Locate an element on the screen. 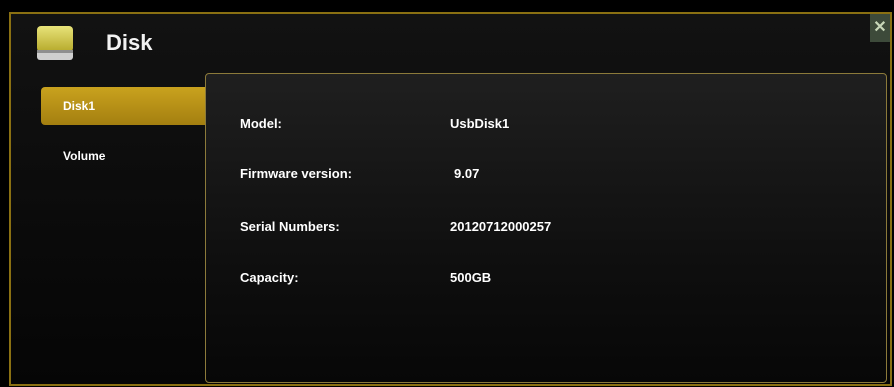 The image size is (894, 387). model-value: UsbDisk1 is located at coordinates (480, 123).